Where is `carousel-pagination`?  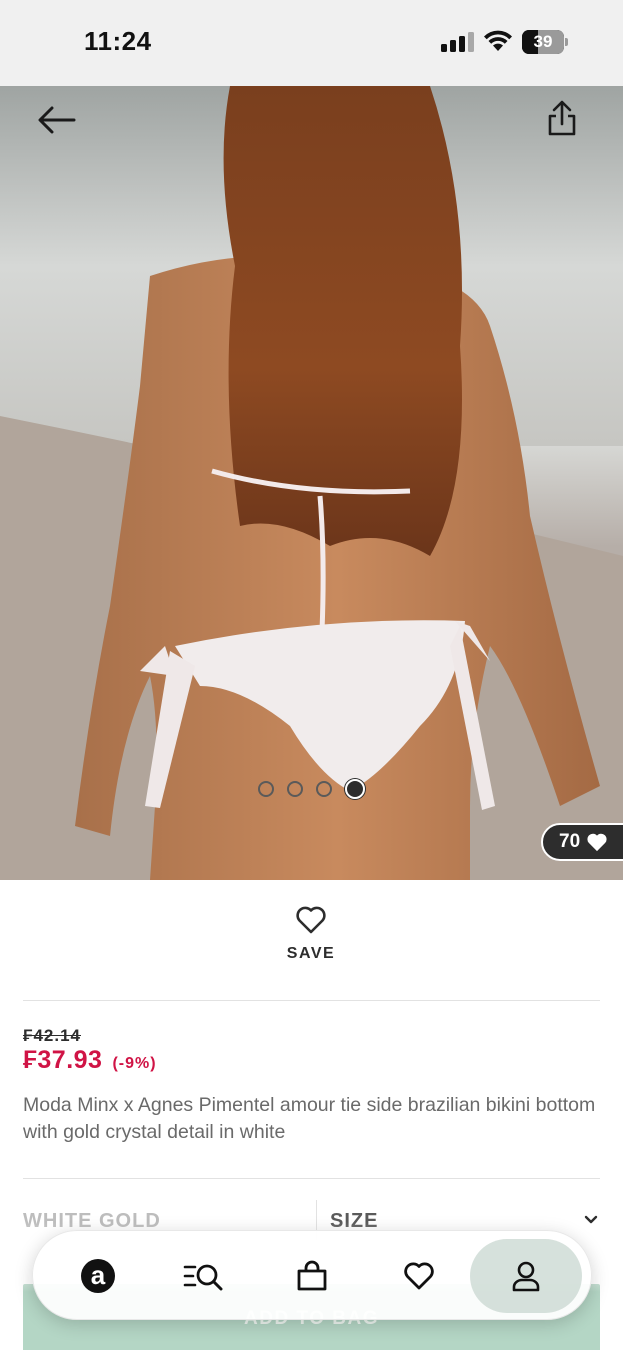 carousel-pagination is located at coordinates (311, 789).